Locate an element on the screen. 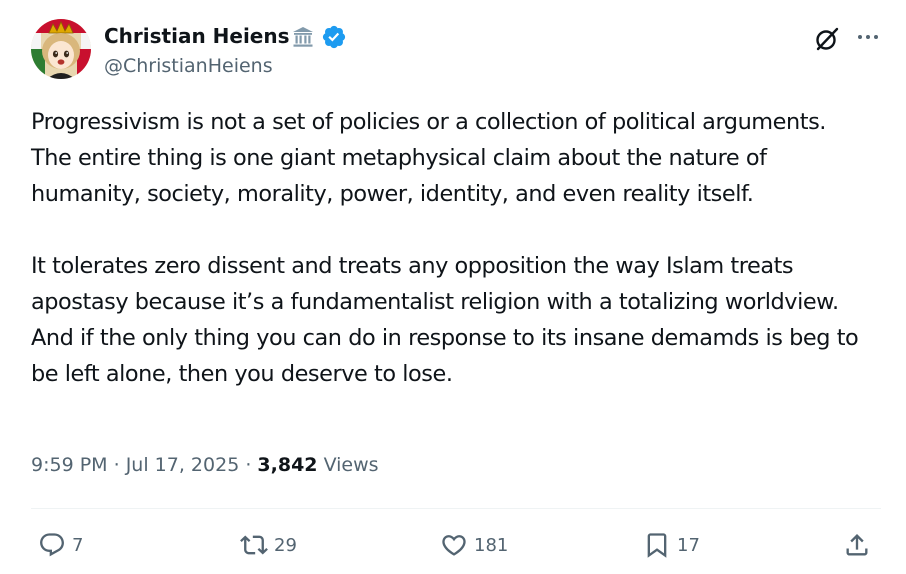 This screenshot has width=906, height=574. like-button: 181 is located at coordinates (474, 545).